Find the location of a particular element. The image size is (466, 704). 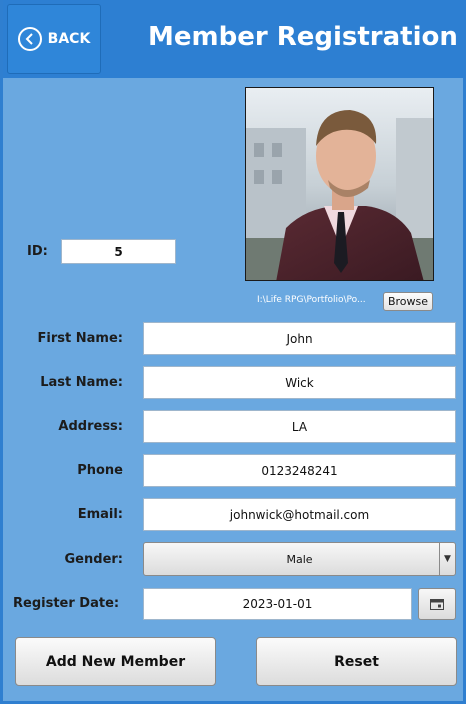

add-new-member-button: Add New Member is located at coordinates (115, 661).